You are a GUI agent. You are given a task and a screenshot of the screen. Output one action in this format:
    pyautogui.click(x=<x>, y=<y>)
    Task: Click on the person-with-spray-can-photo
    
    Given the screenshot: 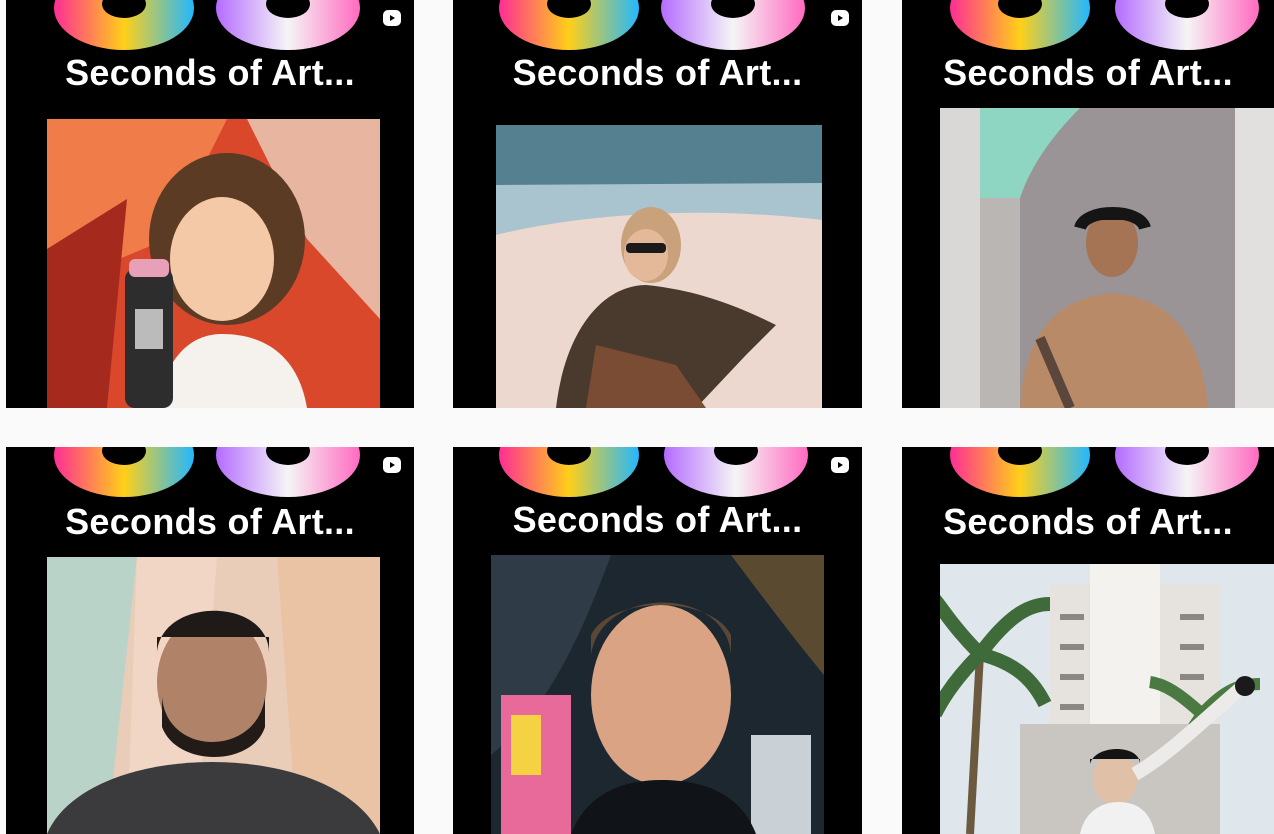 What is the action you would take?
    pyautogui.click(x=213, y=263)
    